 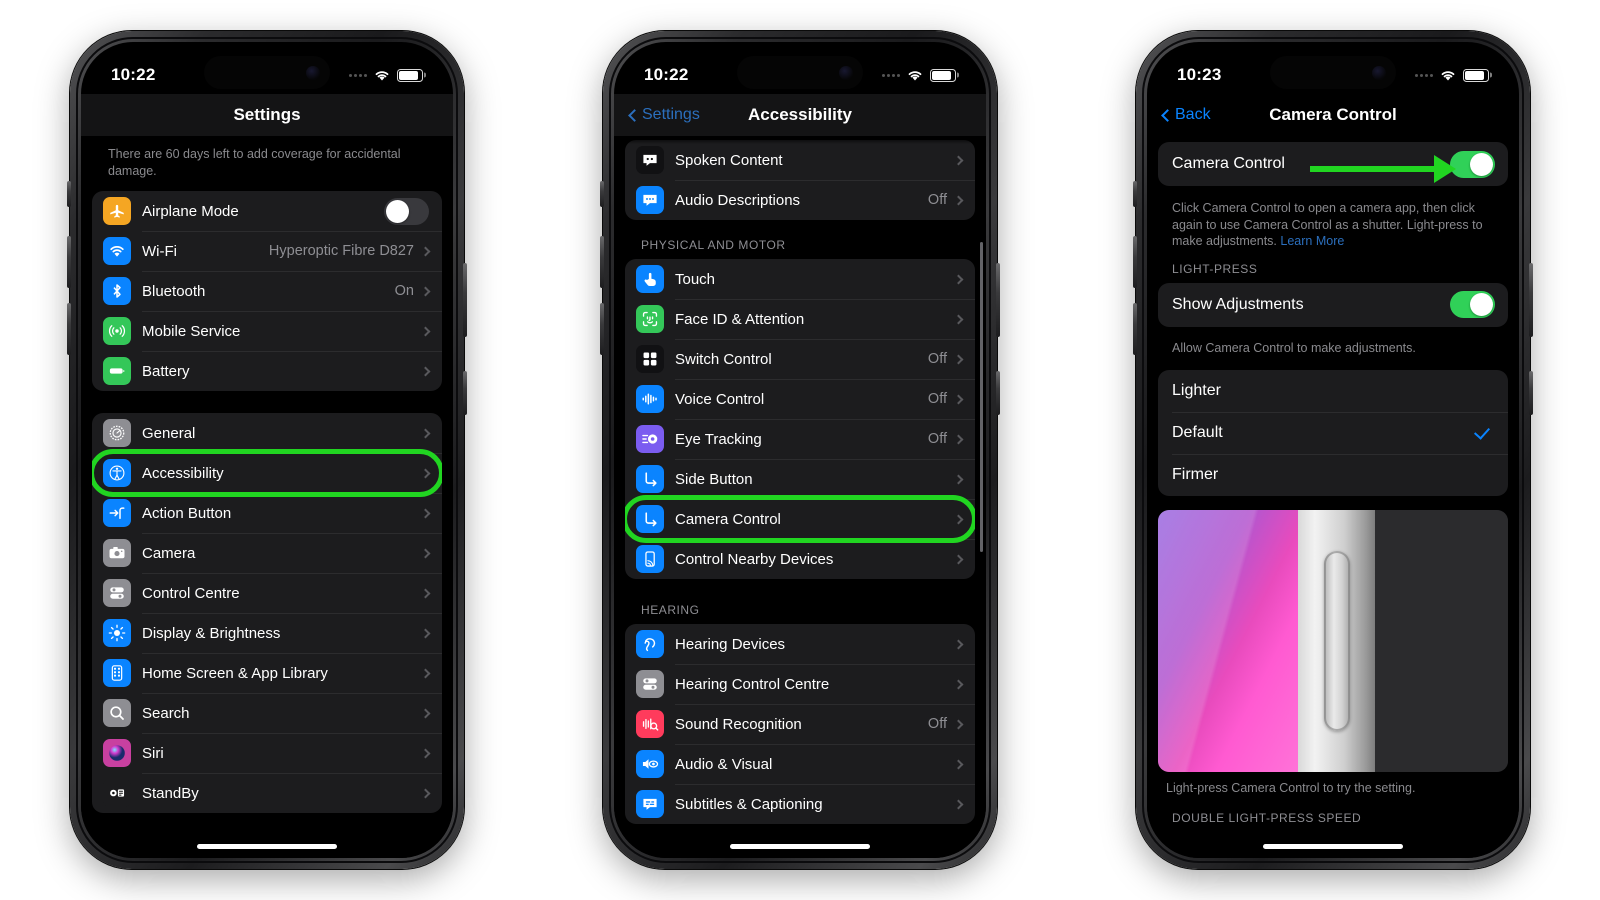 What do you see at coordinates (800, 114) in the screenshot?
I see `page-title: Accessibility` at bounding box center [800, 114].